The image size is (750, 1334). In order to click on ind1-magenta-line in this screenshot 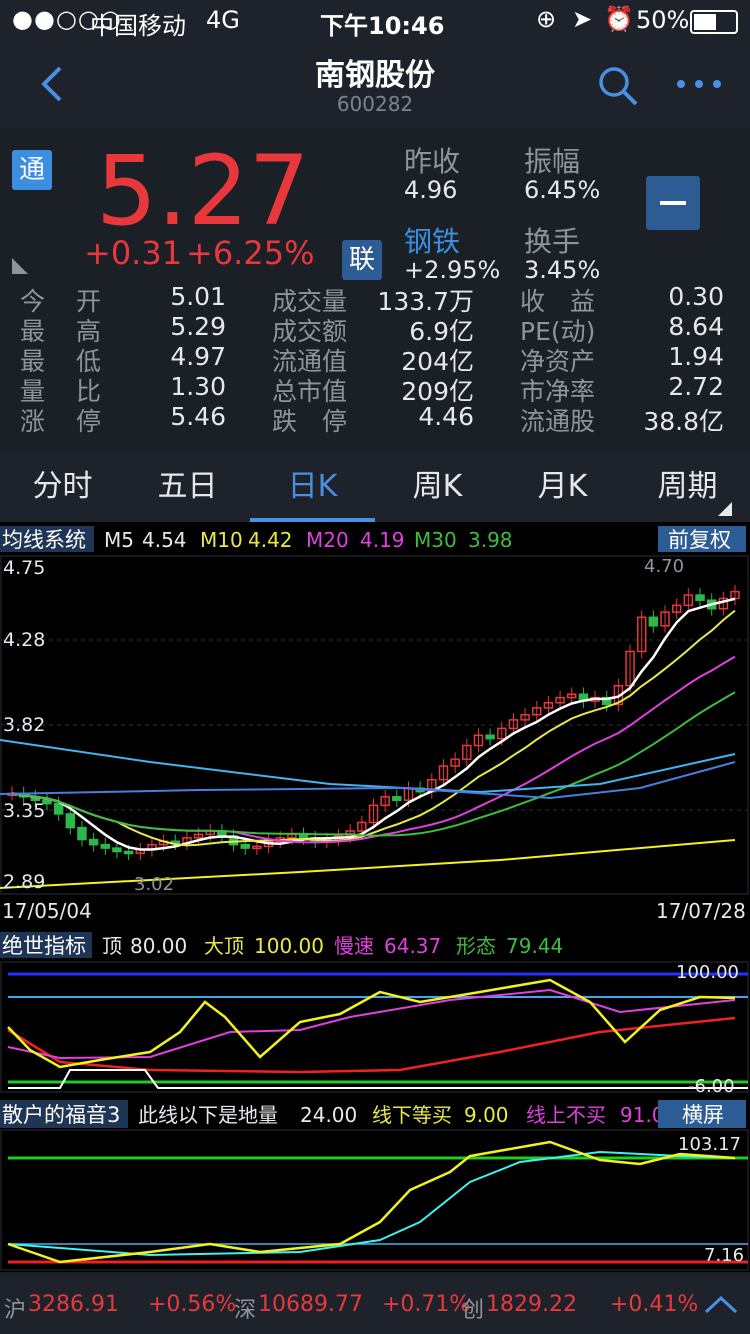, I will do `click(371, 1024)`.